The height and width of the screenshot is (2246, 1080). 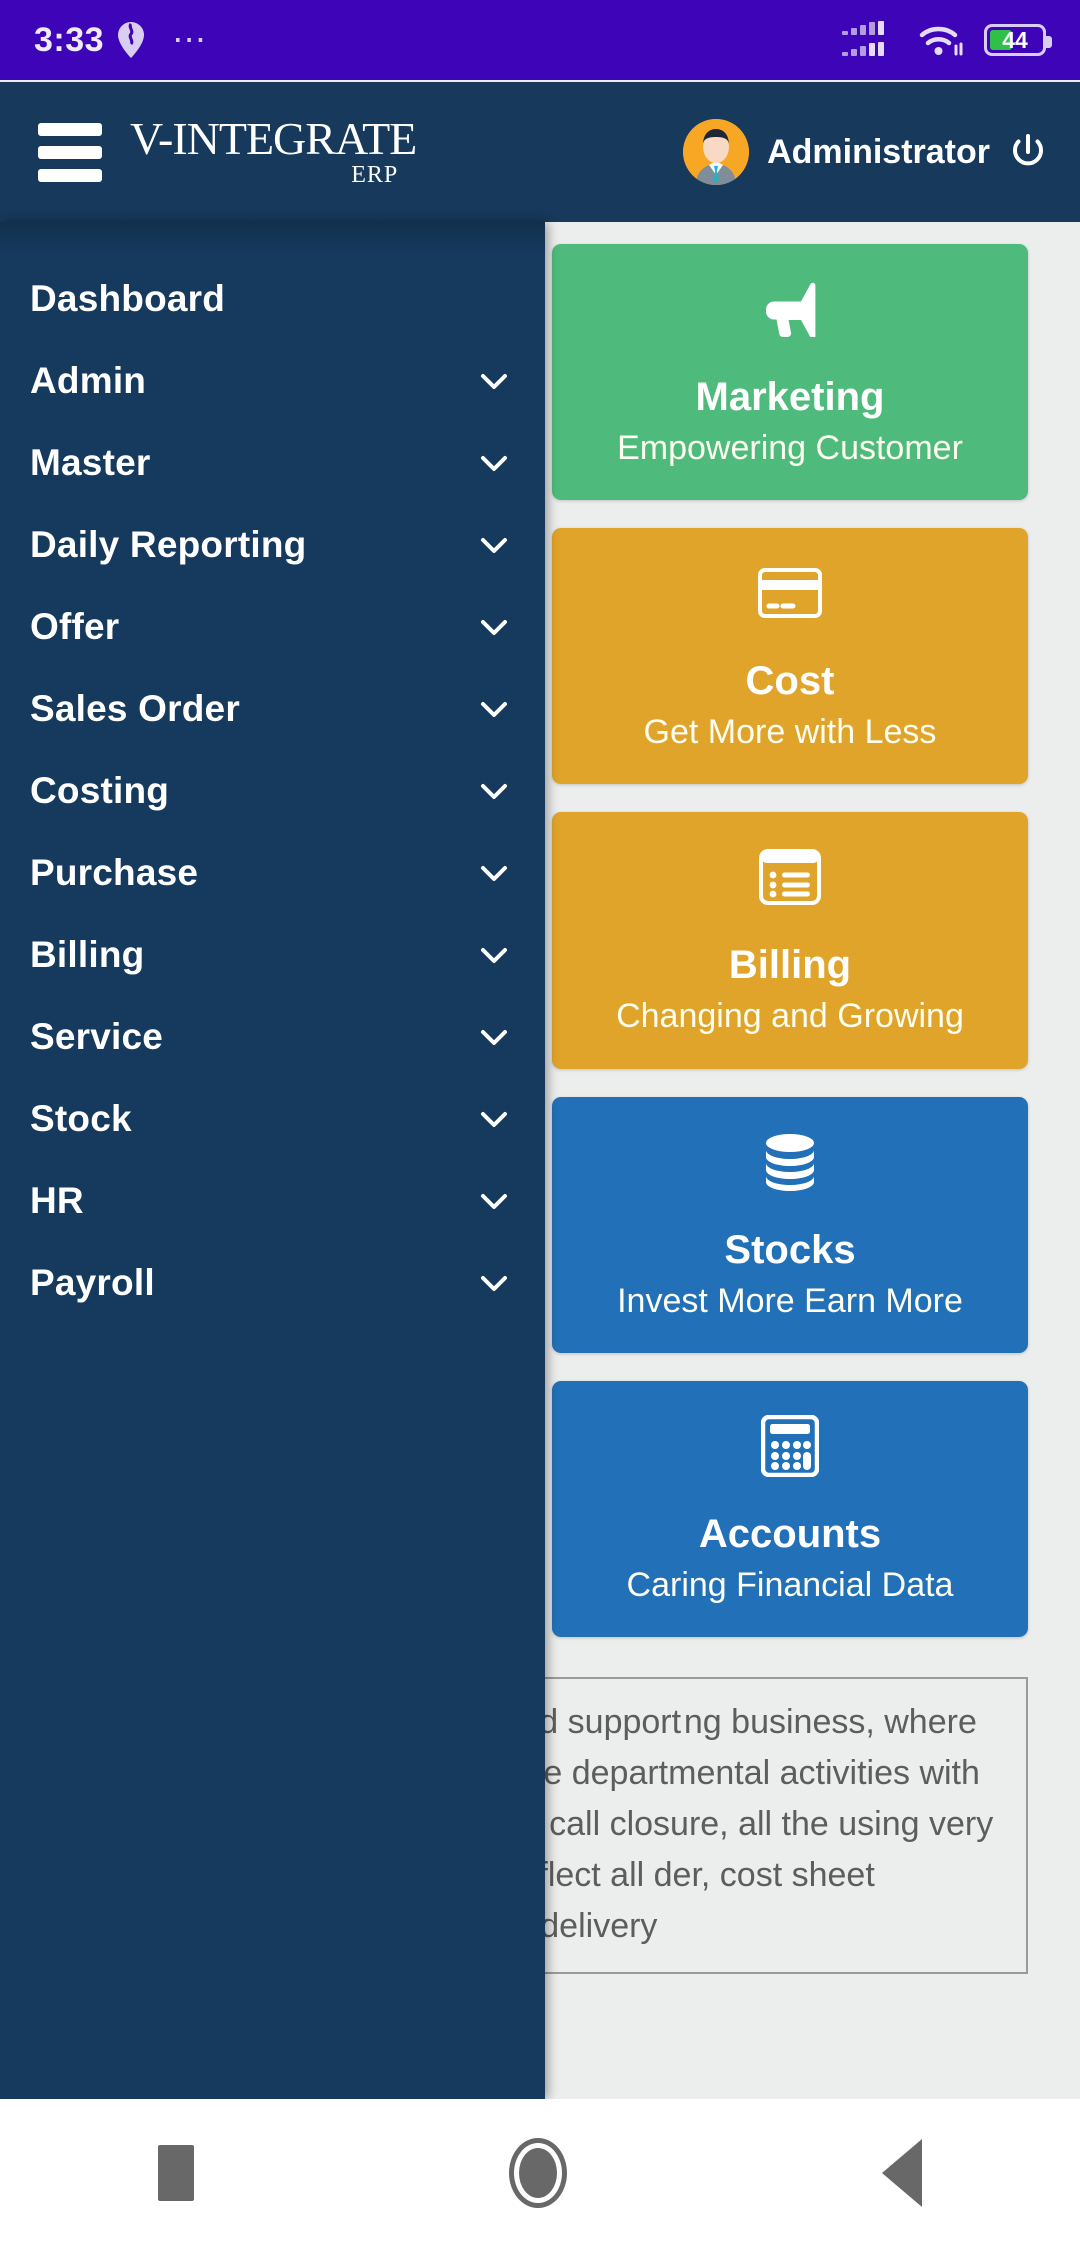 What do you see at coordinates (272, 1283) in the screenshot?
I see `sidebar-item-payroll: Payroll` at bounding box center [272, 1283].